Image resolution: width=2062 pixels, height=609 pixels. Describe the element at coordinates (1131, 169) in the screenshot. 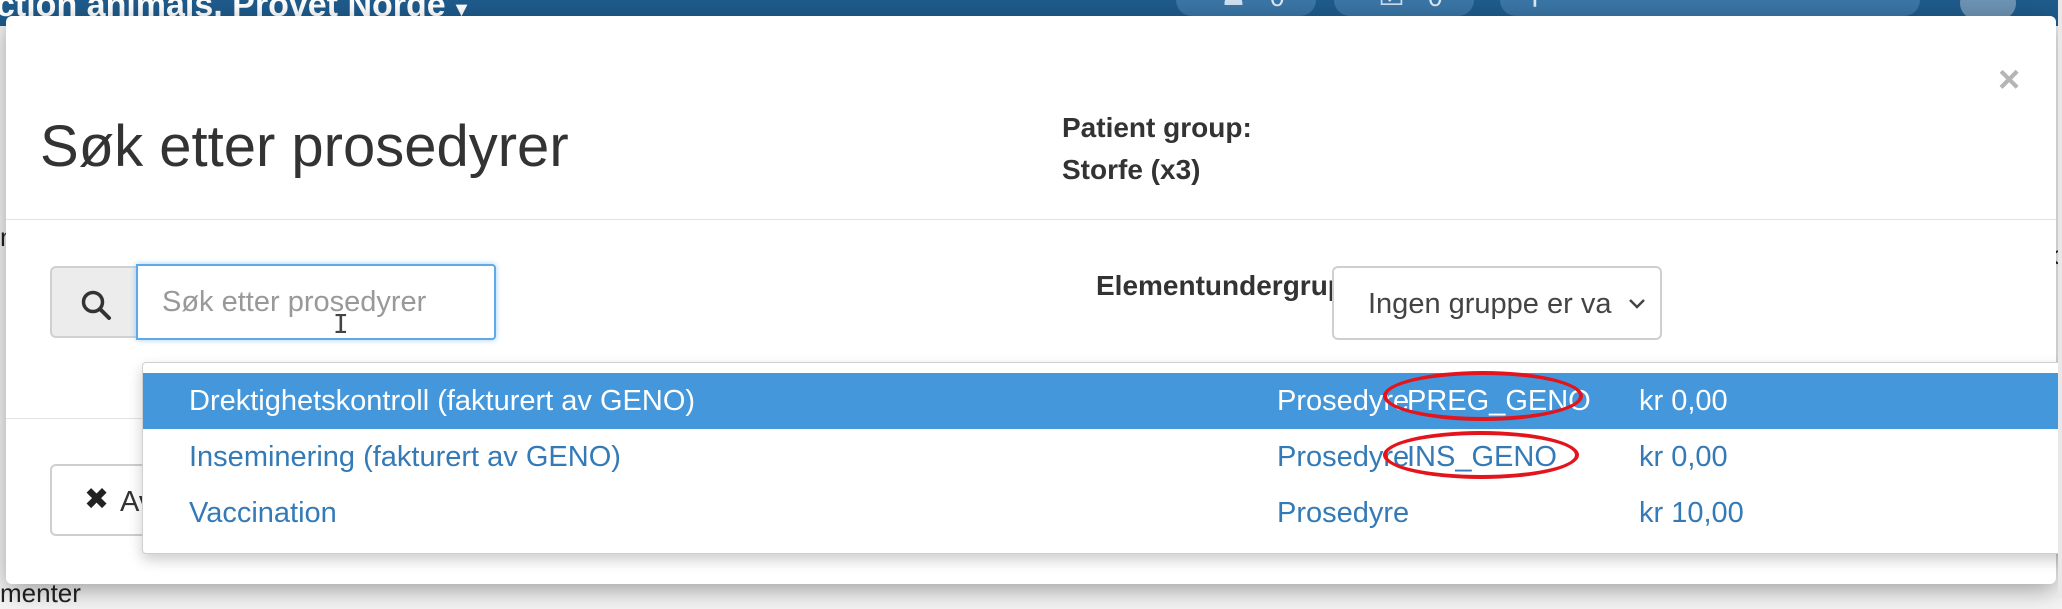

I see `patient-group-value: Storfe (x3)` at that location.